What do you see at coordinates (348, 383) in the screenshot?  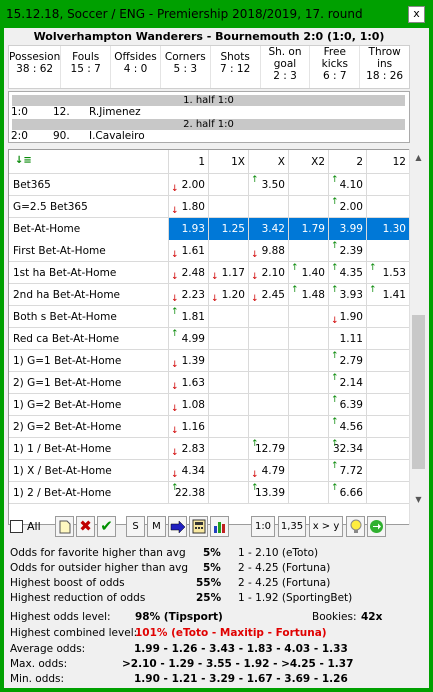 I see `odds-cell: 2.14 ↑` at bounding box center [348, 383].